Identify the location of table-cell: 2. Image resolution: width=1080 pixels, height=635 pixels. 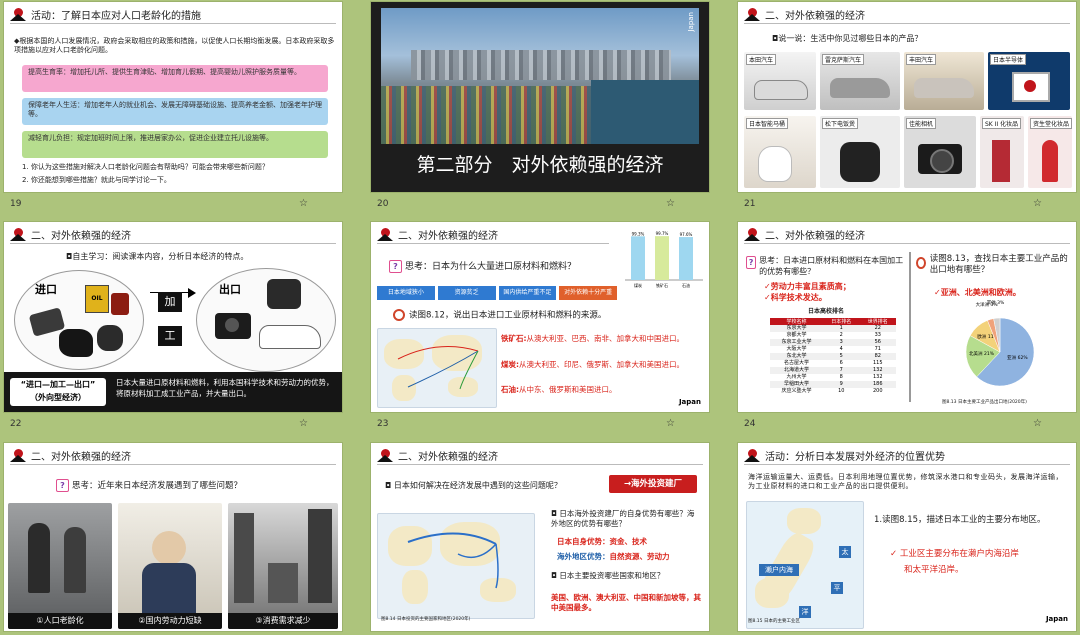
(841, 335).